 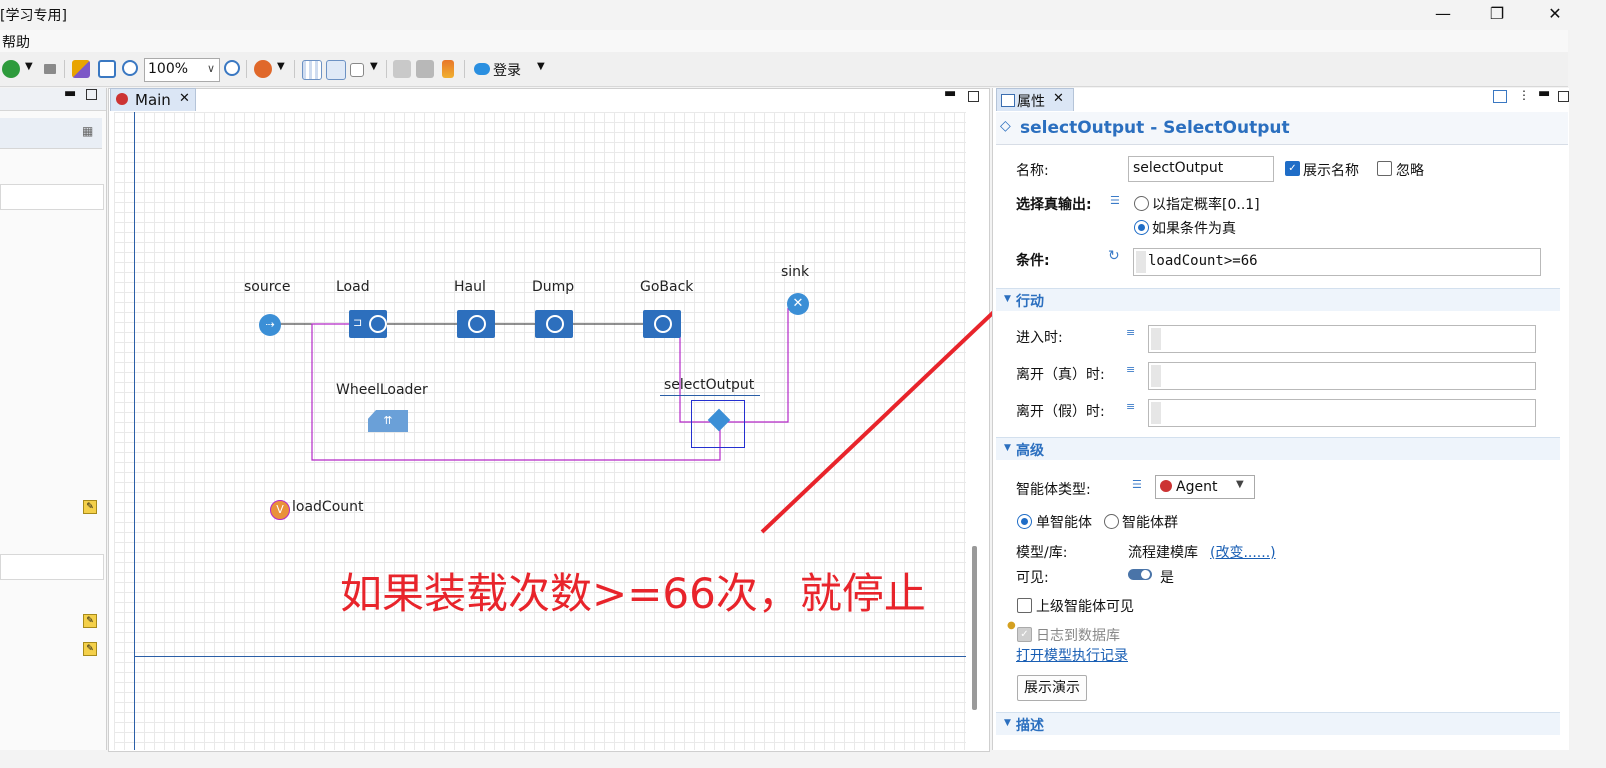 I want to click on single-agent-label: 单智能体, so click(x=1064, y=523).